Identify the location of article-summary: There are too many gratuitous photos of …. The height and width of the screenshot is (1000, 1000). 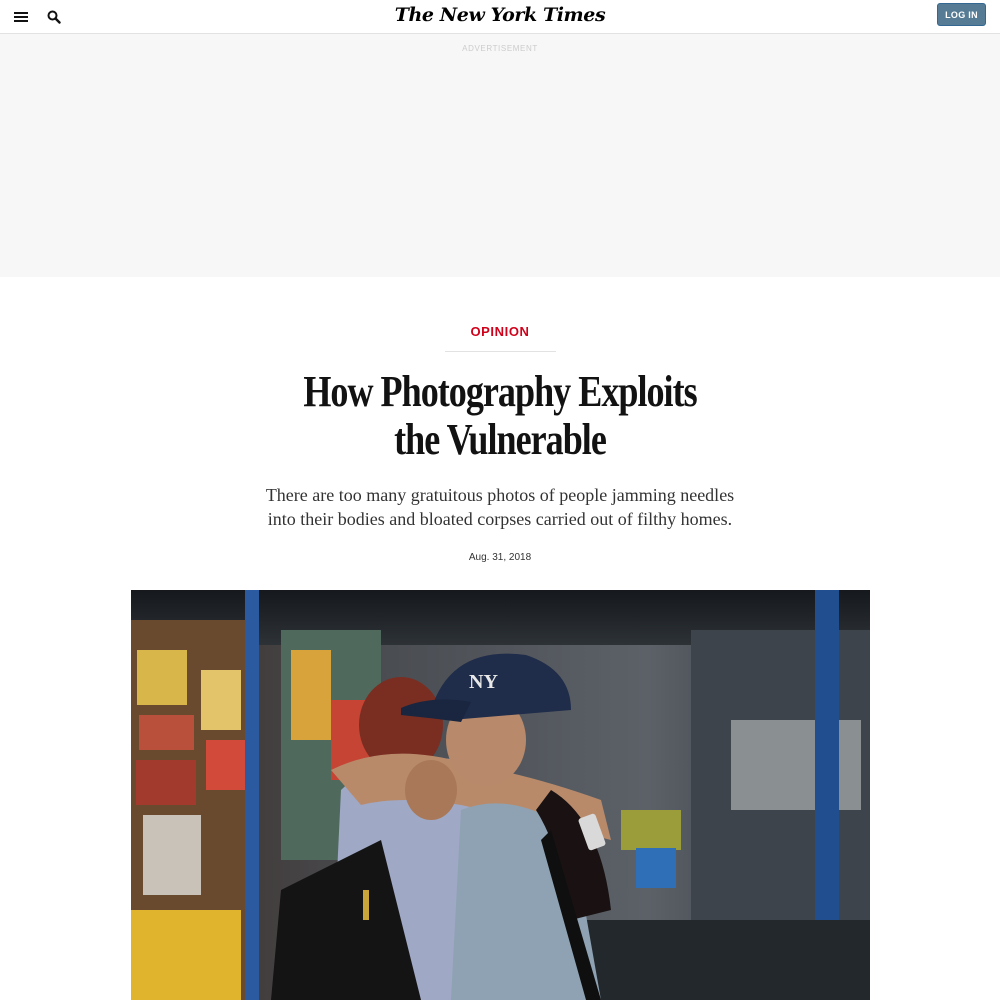
(500, 507).